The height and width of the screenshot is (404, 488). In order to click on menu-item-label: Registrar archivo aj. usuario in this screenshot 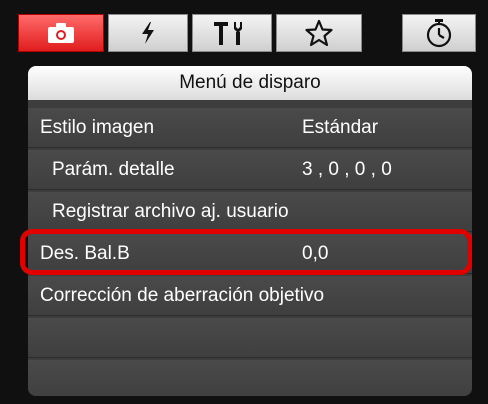, I will do `click(170, 211)`.